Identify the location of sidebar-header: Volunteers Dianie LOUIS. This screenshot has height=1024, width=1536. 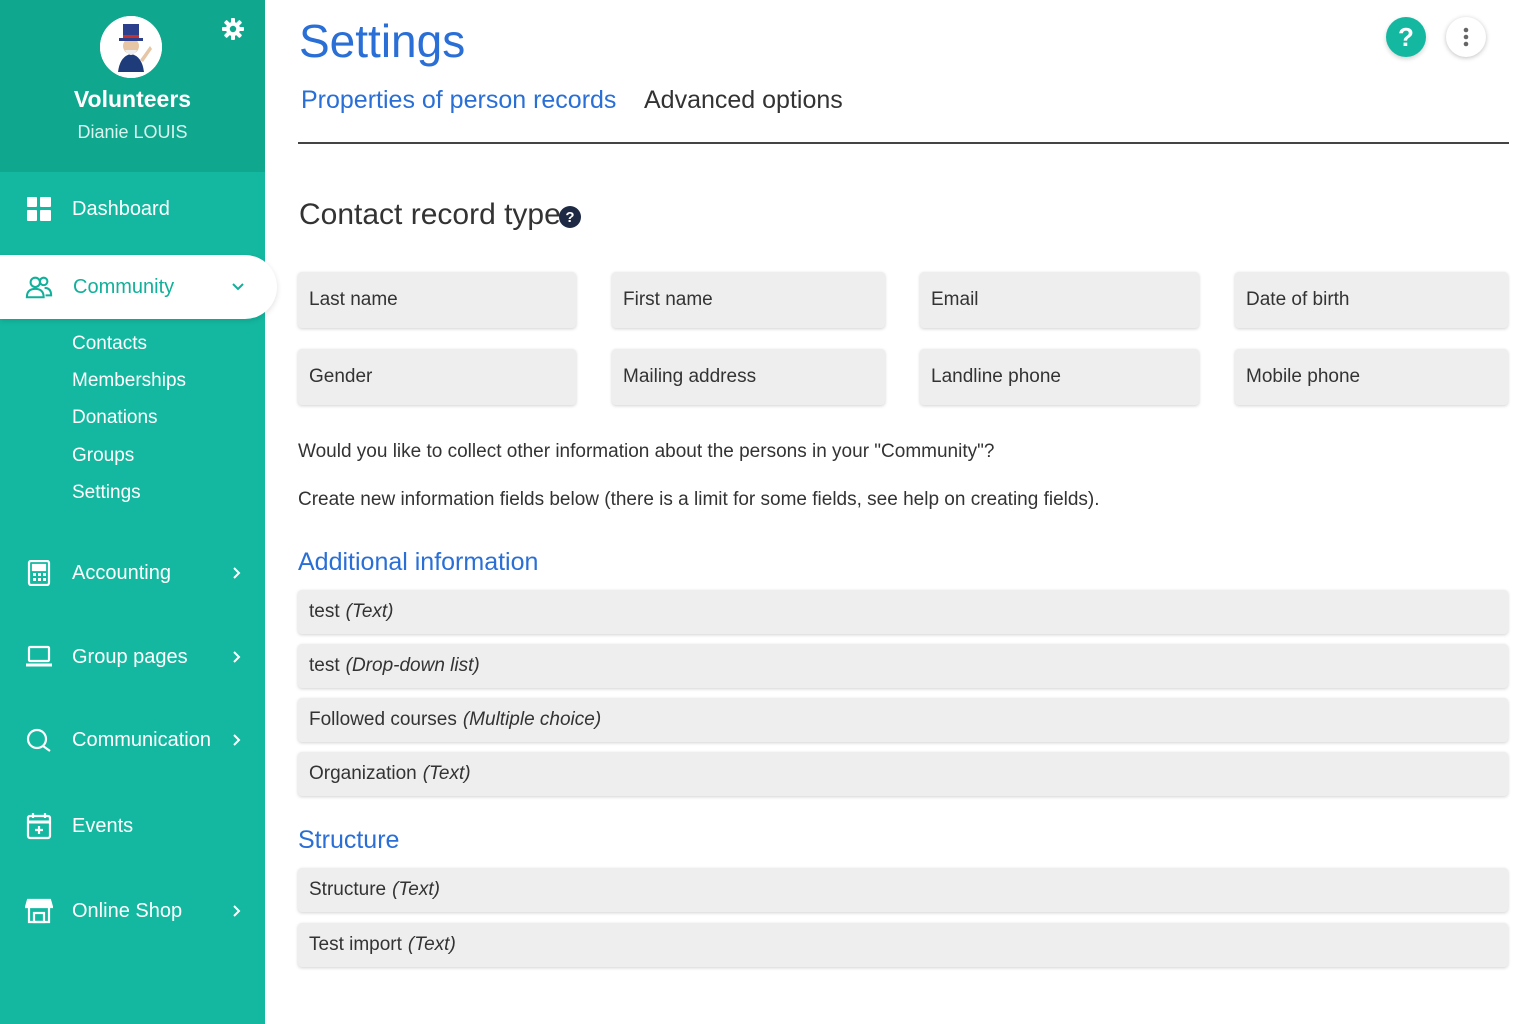
(132, 86).